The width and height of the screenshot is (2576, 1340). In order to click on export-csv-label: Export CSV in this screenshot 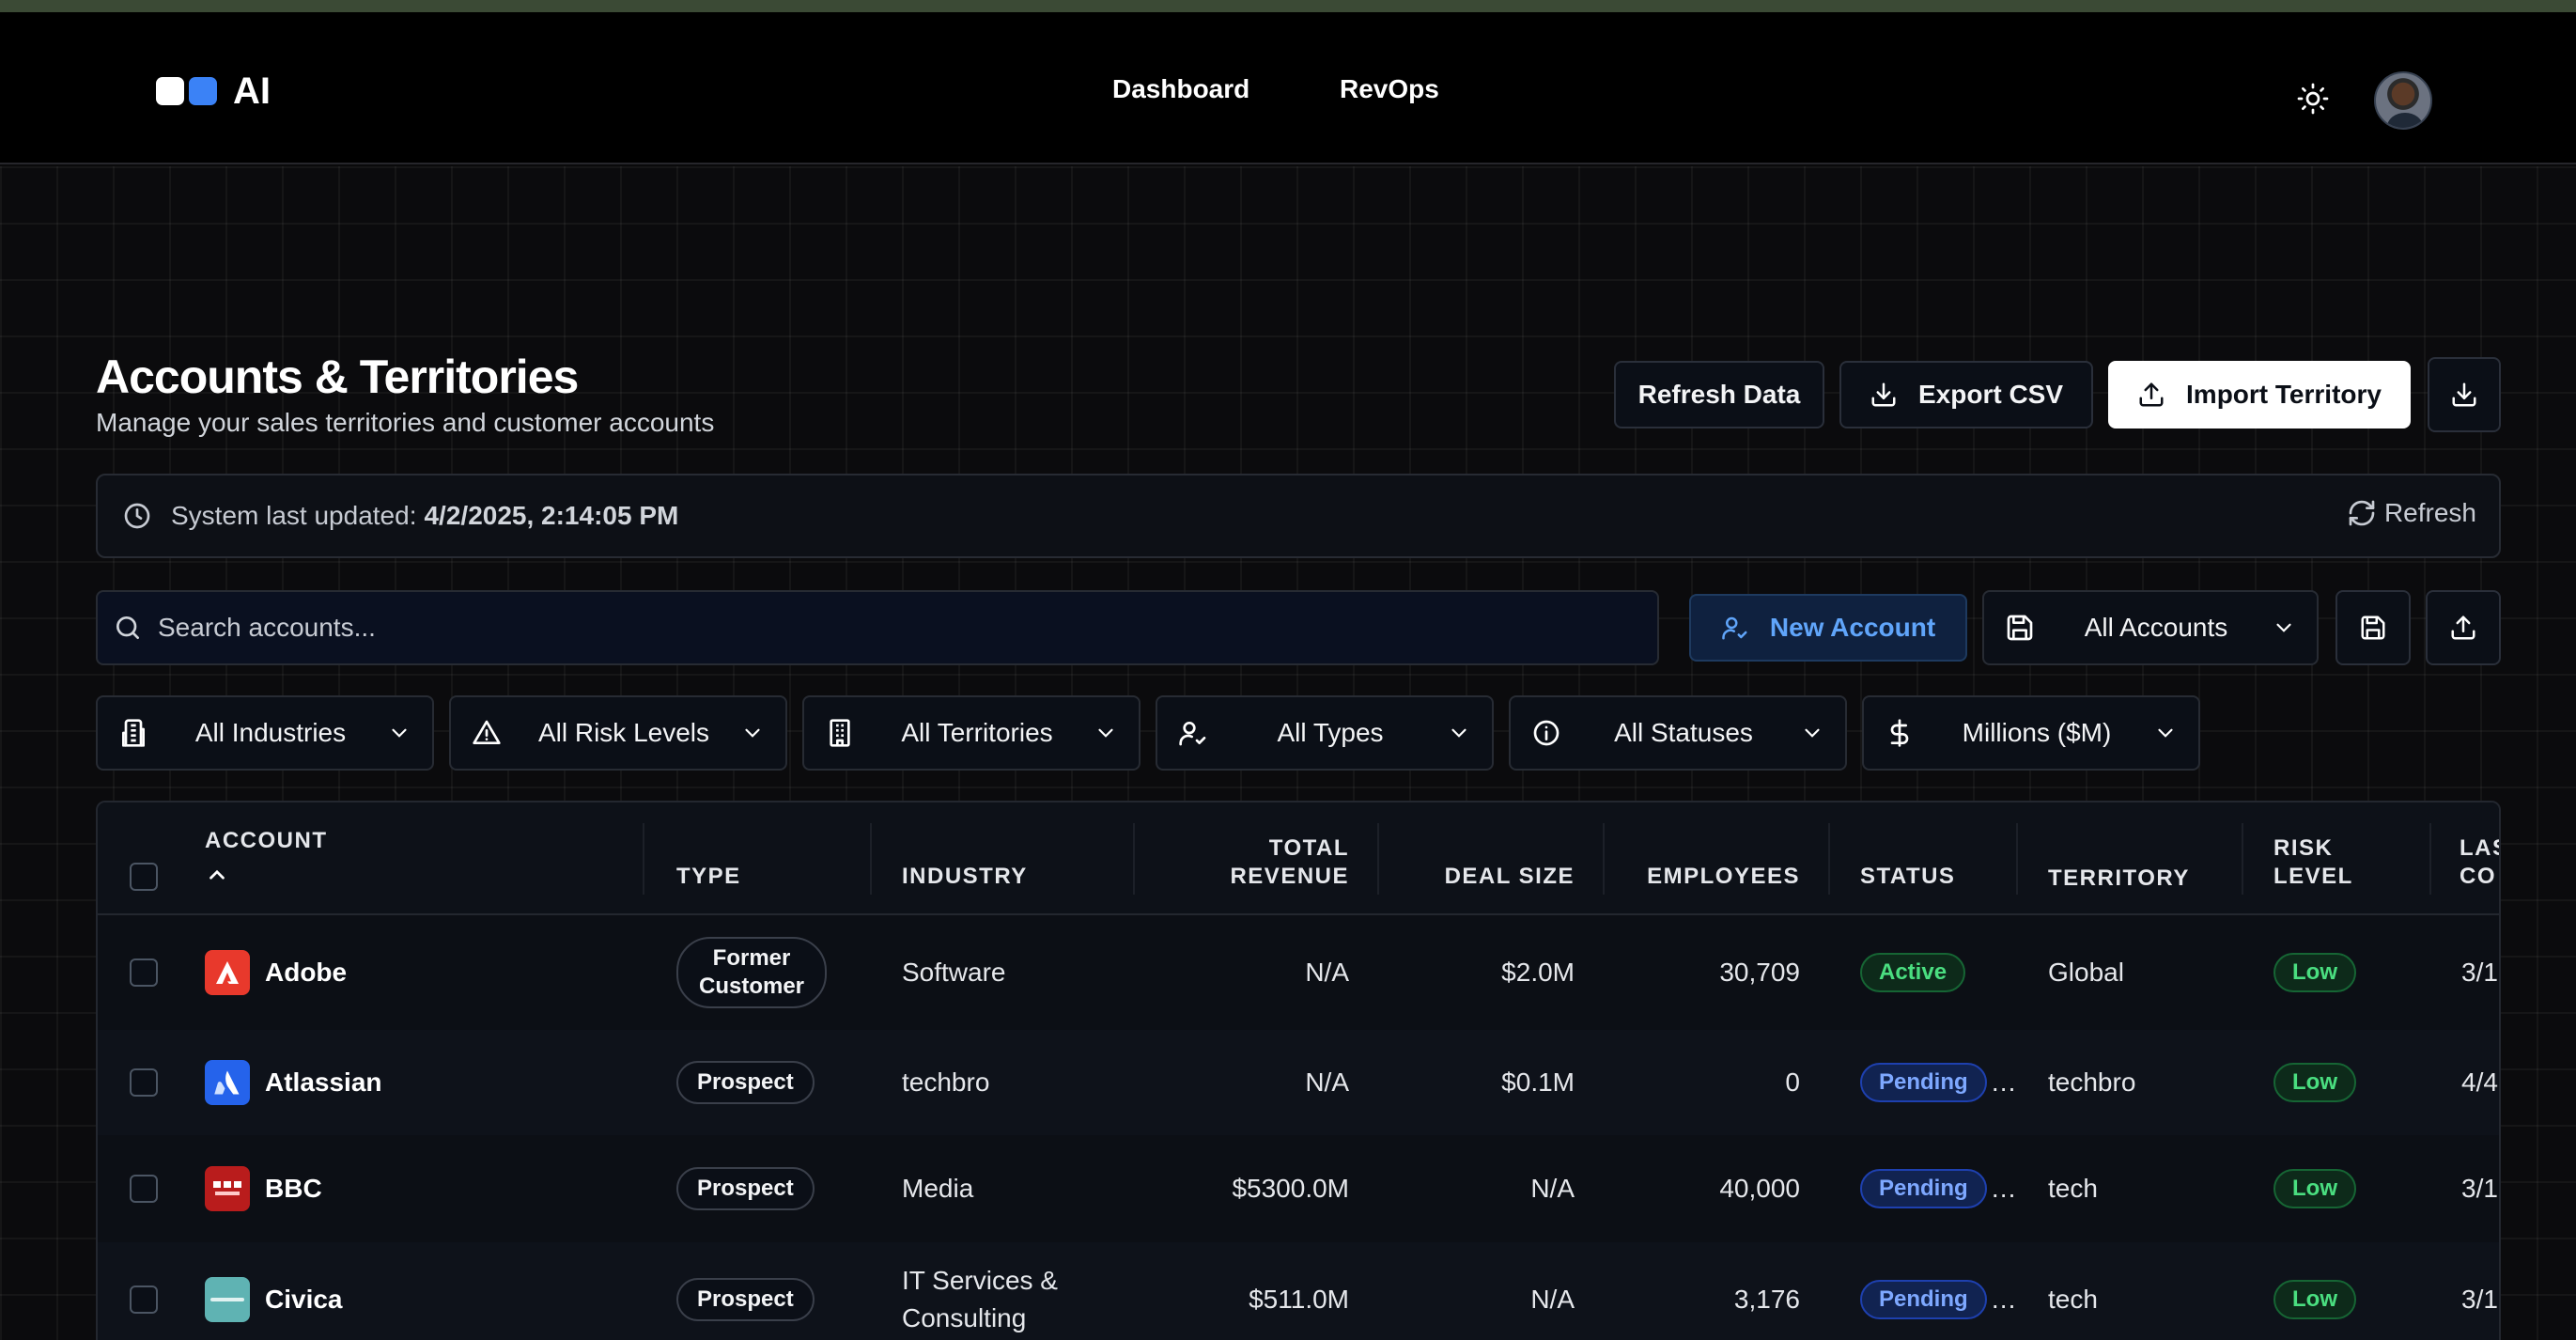, I will do `click(1990, 394)`.